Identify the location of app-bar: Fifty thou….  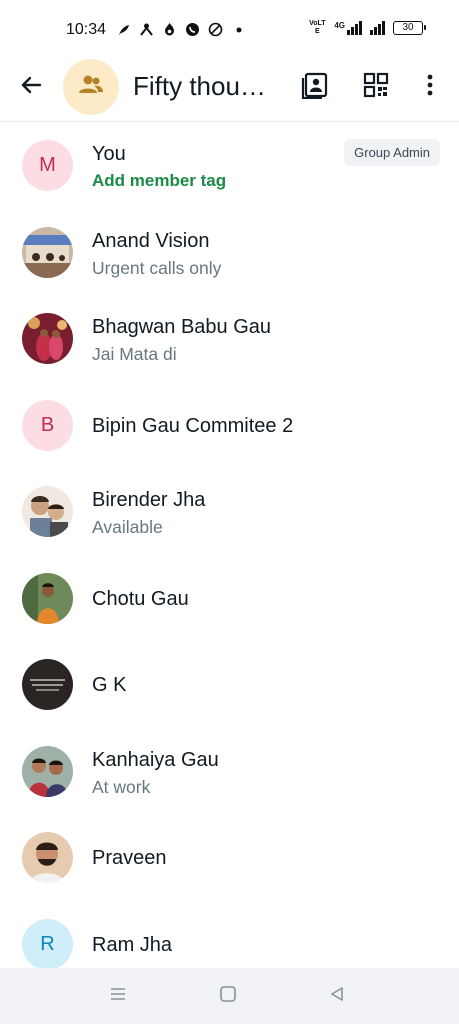
(229, 88).